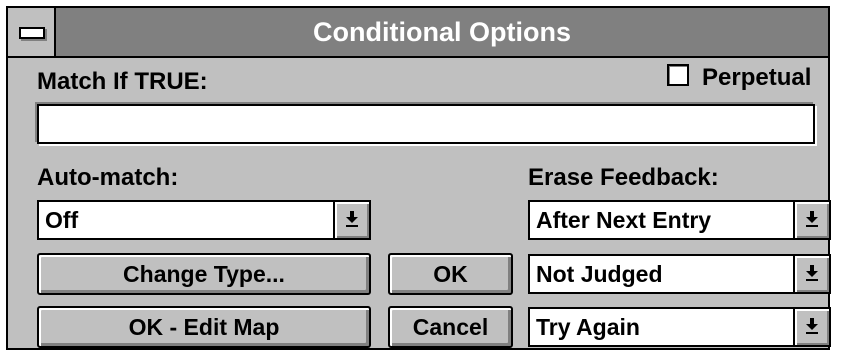 This screenshot has width=842, height=358. I want to click on ok-button: OK, so click(450, 274).